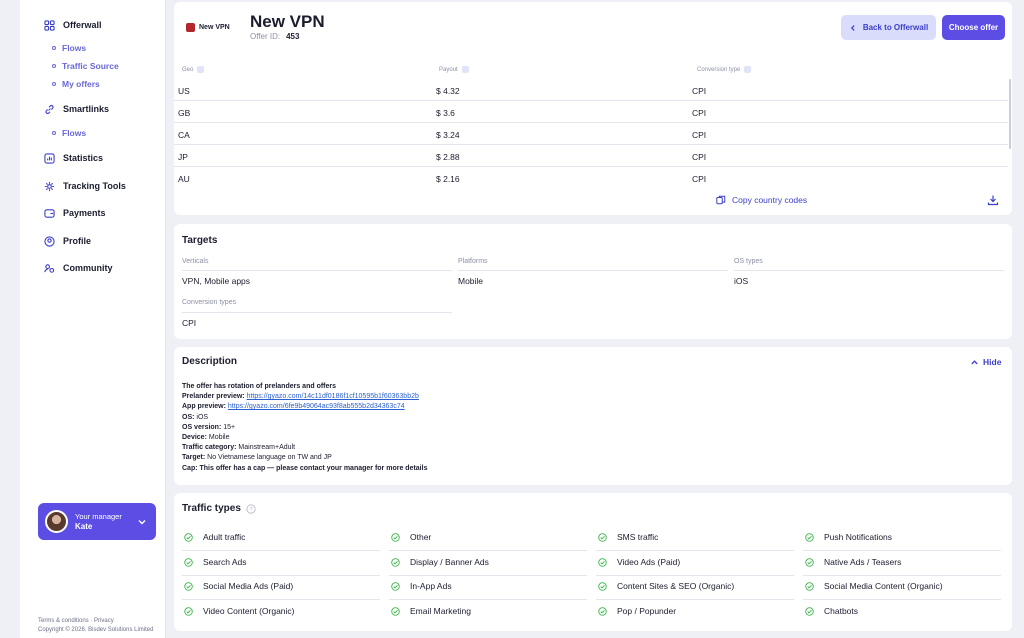  Describe the element at coordinates (61, 158) in the screenshot. I see `sidebar-item-statistics: Statistics` at that location.